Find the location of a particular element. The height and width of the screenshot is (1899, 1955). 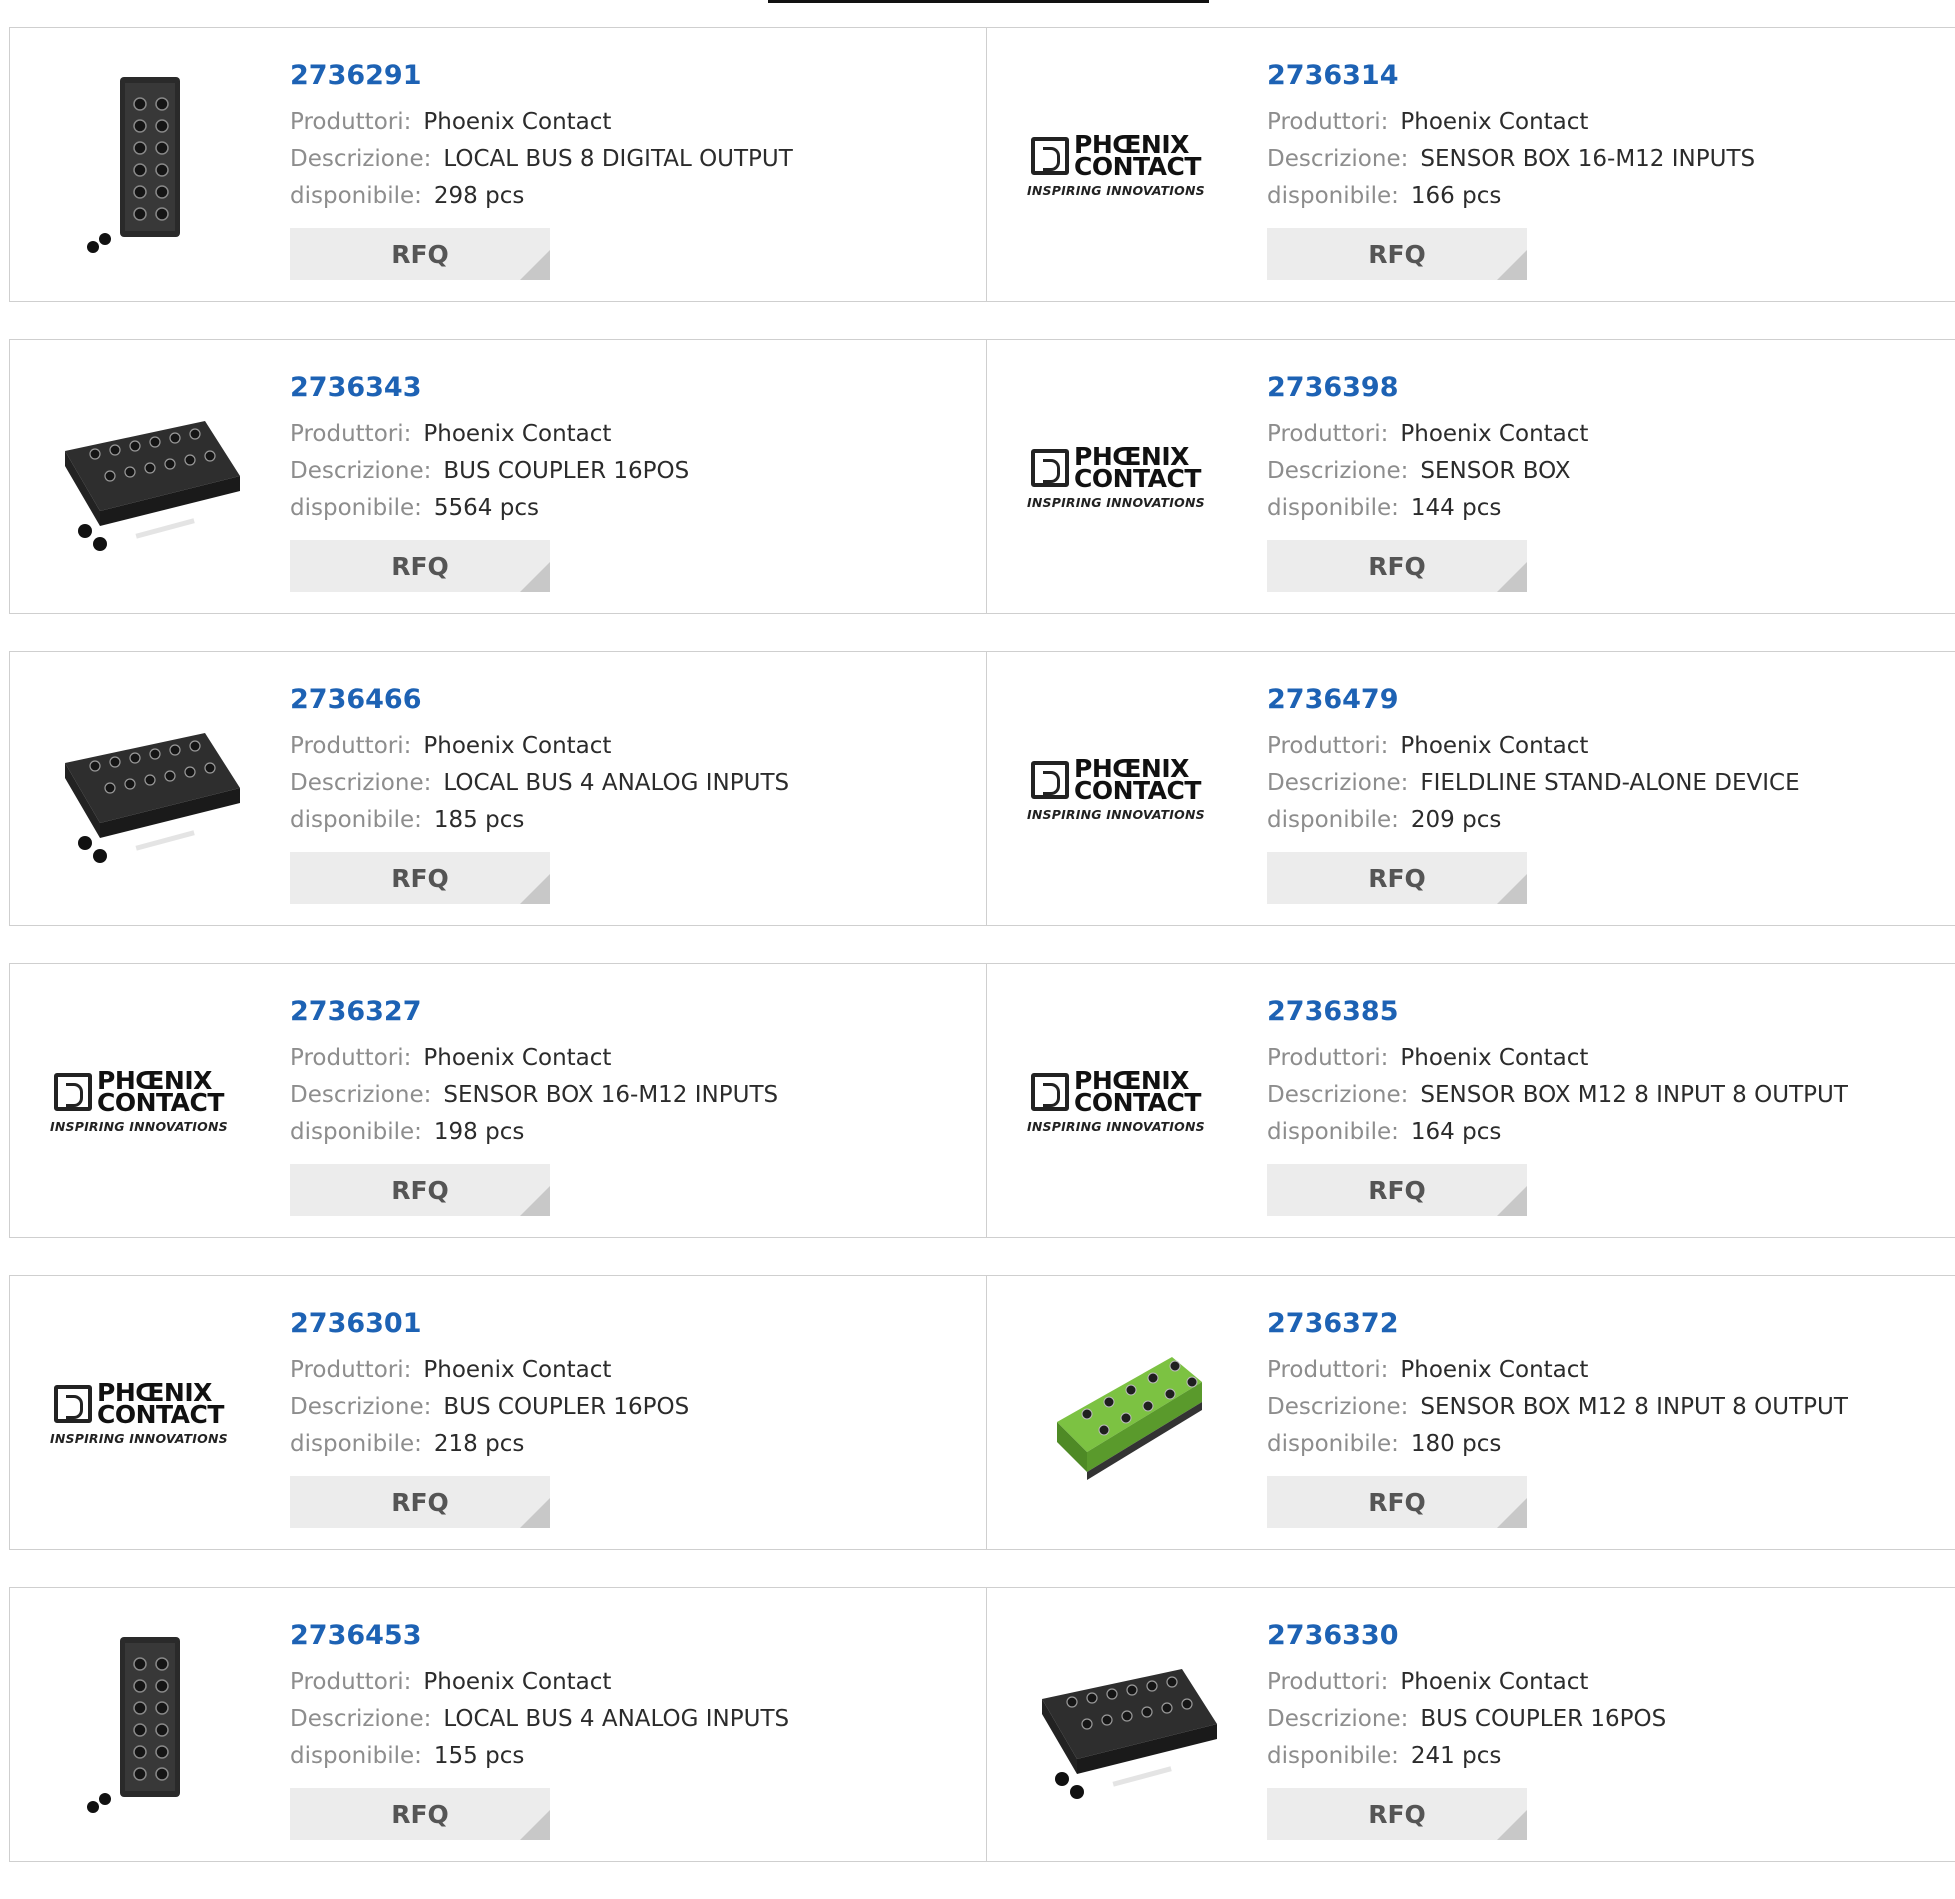

availability-line: disponibile: 198 pcs is located at coordinates (534, 1132).